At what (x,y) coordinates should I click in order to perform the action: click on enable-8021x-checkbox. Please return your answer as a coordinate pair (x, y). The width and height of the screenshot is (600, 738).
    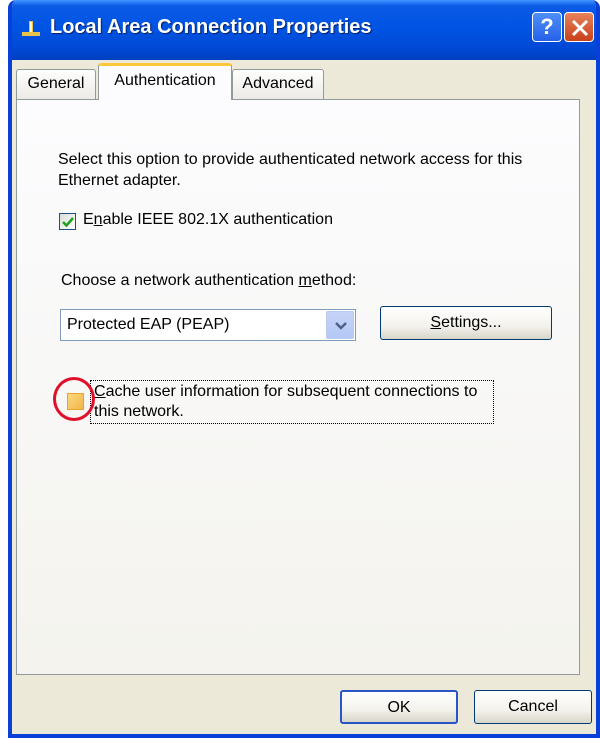
    Looking at the image, I should click on (67, 221).